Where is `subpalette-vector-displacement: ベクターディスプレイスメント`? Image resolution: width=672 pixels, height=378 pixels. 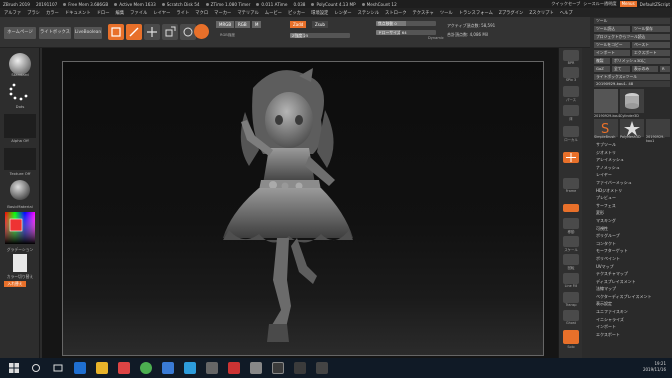 subpalette-vector-displacement: ベクターディスプレイスメント is located at coordinates (632, 297).